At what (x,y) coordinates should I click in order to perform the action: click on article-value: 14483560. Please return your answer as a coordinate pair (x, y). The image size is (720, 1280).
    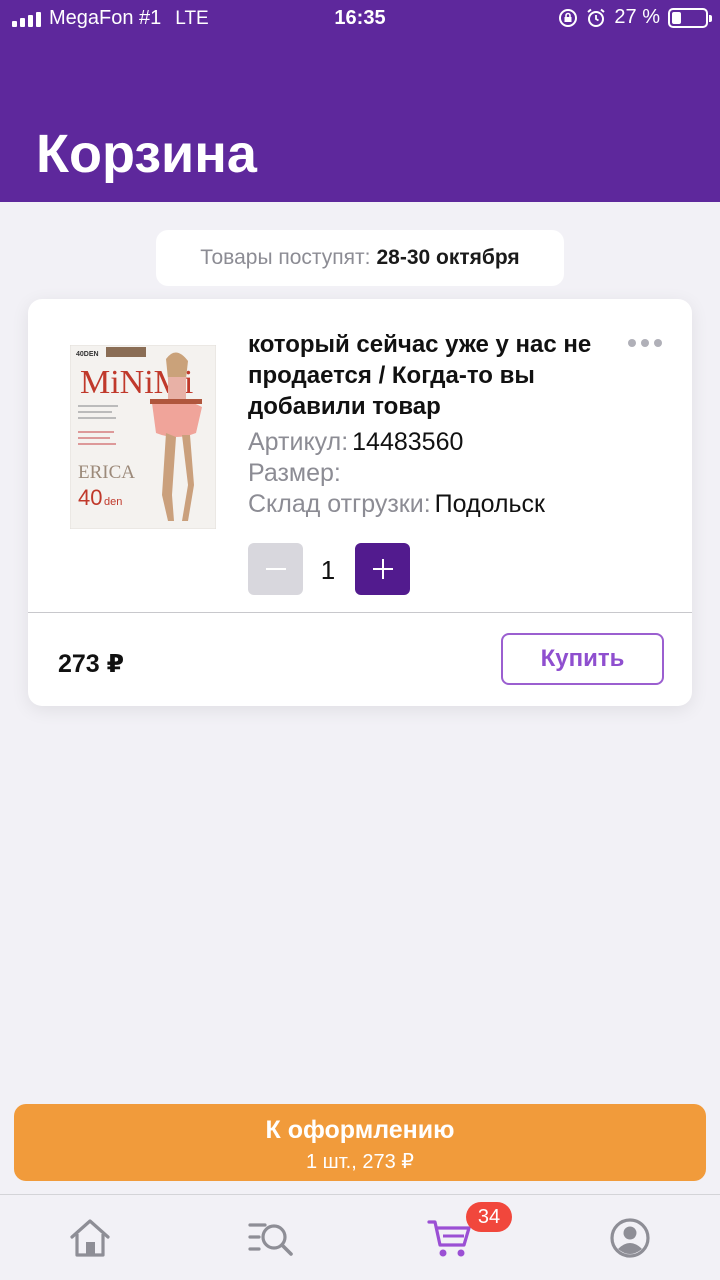
    Looking at the image, I should click on (408, 442).